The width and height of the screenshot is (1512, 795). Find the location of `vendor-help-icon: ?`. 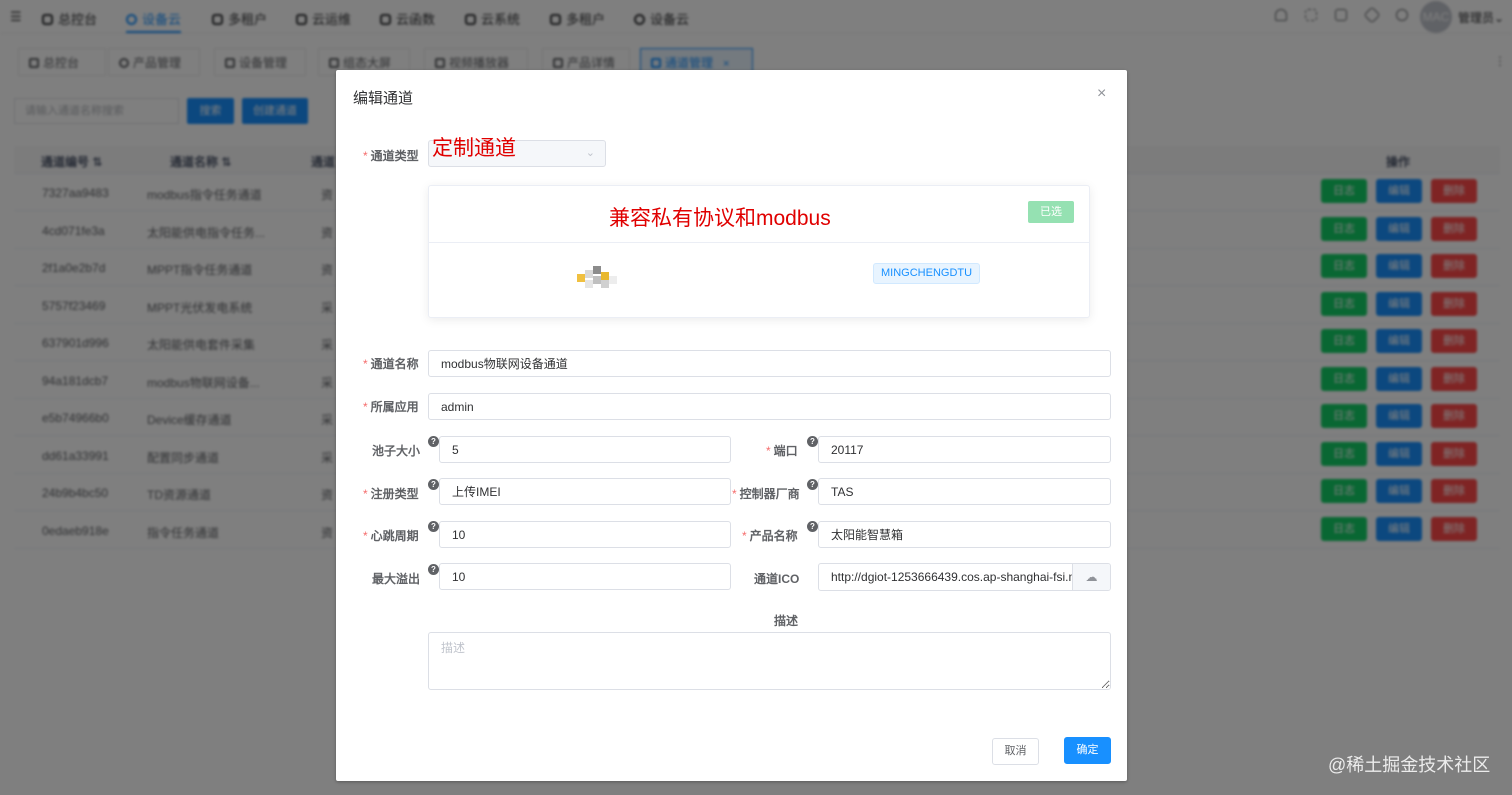

vendor-help-icon: ? is located at coordinates (812, 484).